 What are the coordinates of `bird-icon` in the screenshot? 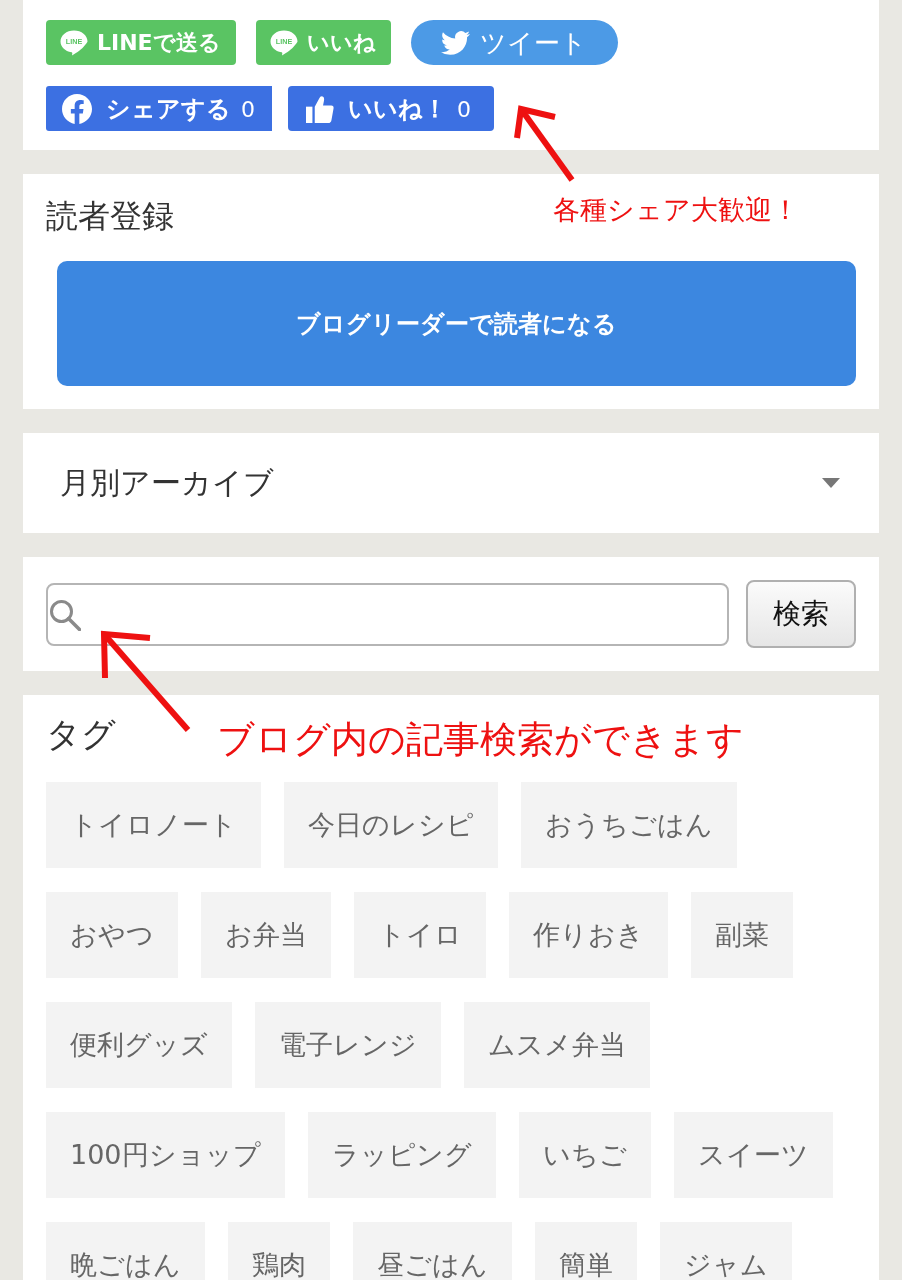 It's located at (455, 42).